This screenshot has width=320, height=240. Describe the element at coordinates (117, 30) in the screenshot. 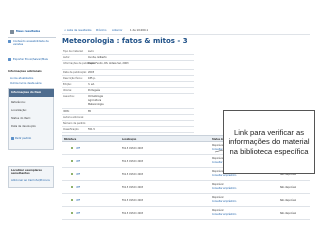

I see `previous-link: Anterior` at that location.